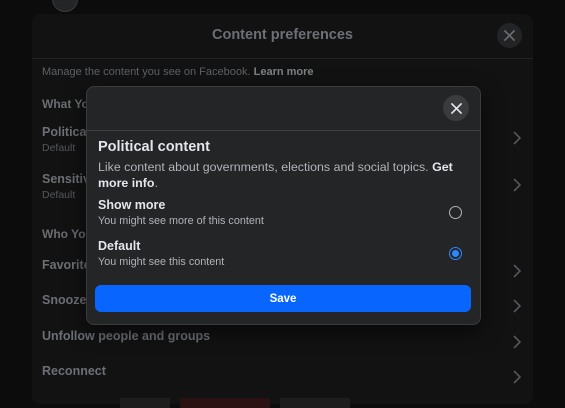 The image size is (565, 408). Describe the element at coordinates (455, 212) in the screenshot. I see `radio-show-more` at that location.